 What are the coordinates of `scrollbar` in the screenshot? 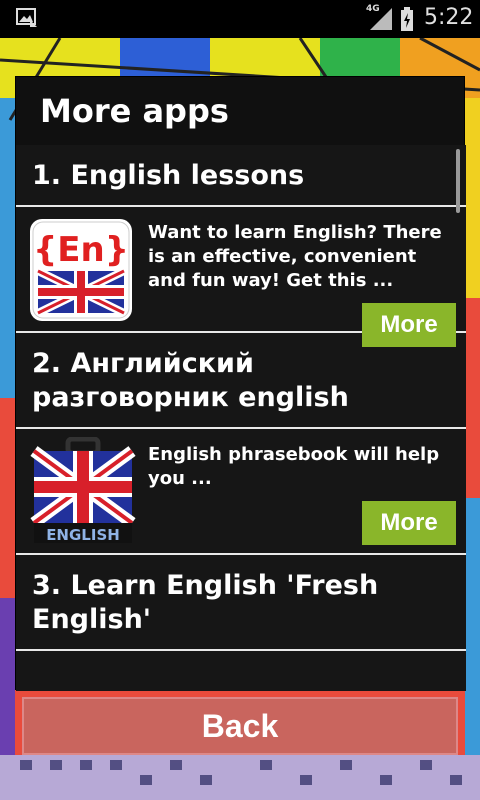 It's located at (458, 181).